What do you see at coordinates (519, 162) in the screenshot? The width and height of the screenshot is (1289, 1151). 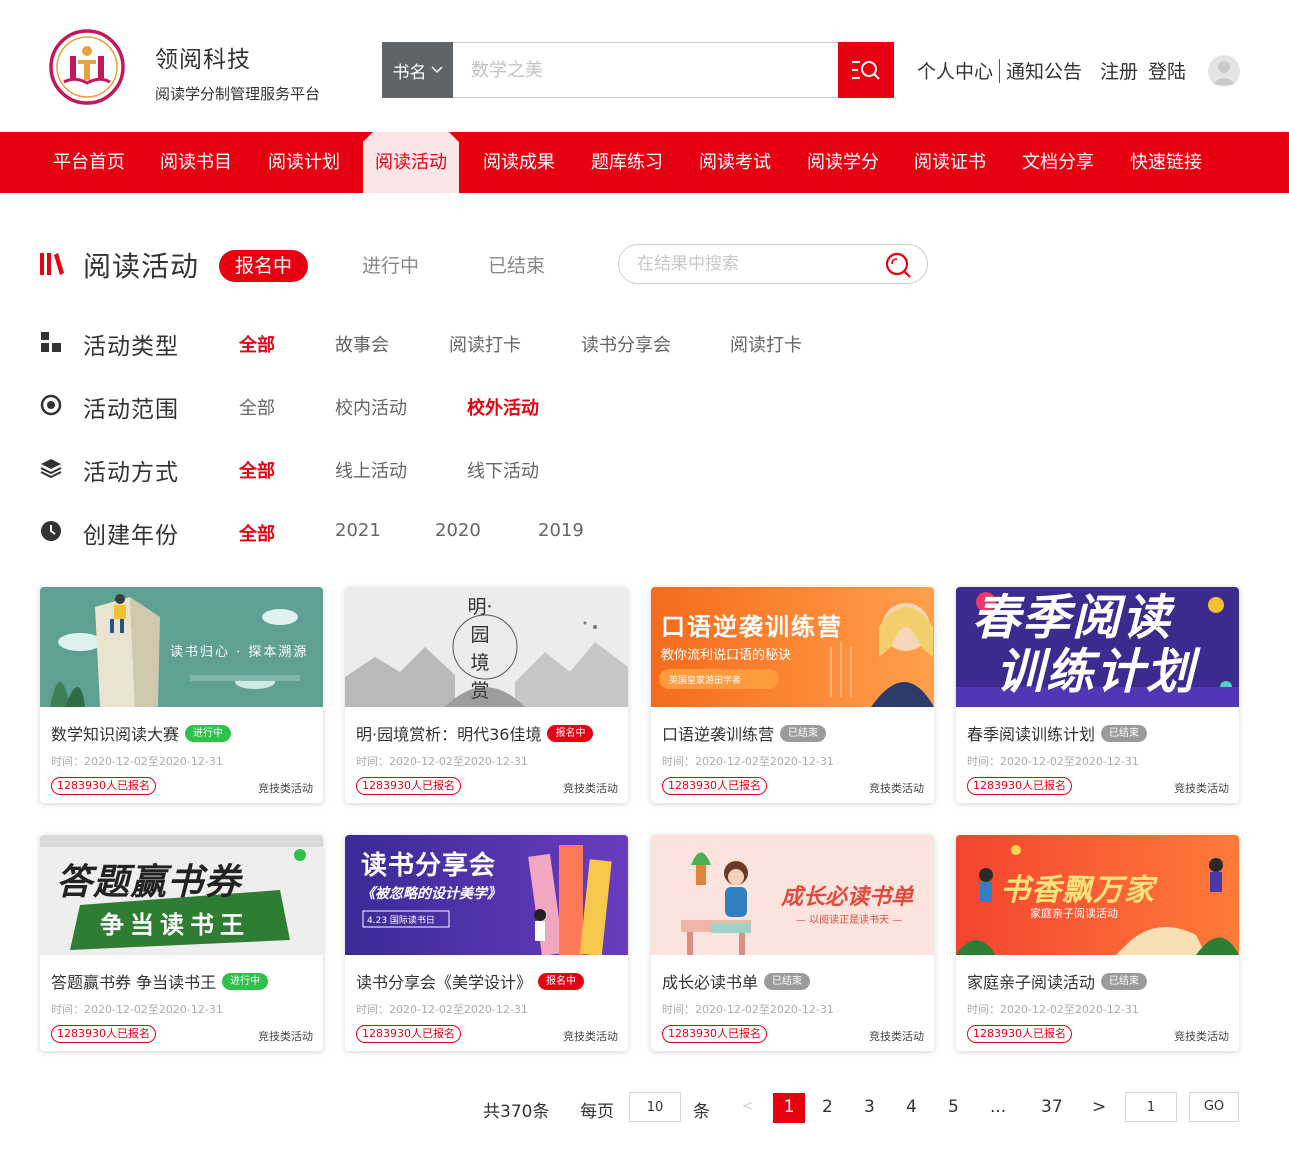 I see `nav-item-results: 阅读成果` at bounding box center [519, 162].